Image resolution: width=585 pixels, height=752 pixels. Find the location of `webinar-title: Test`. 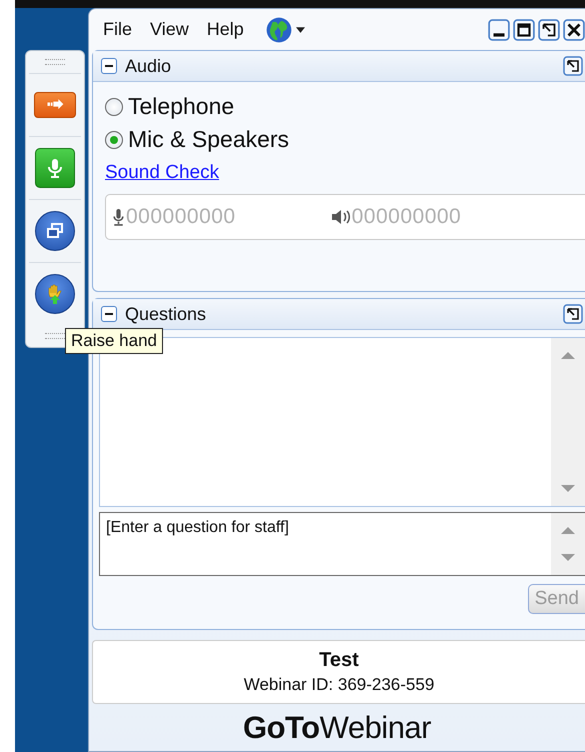

webinar-title: Test is located at coordinates (339, 660).